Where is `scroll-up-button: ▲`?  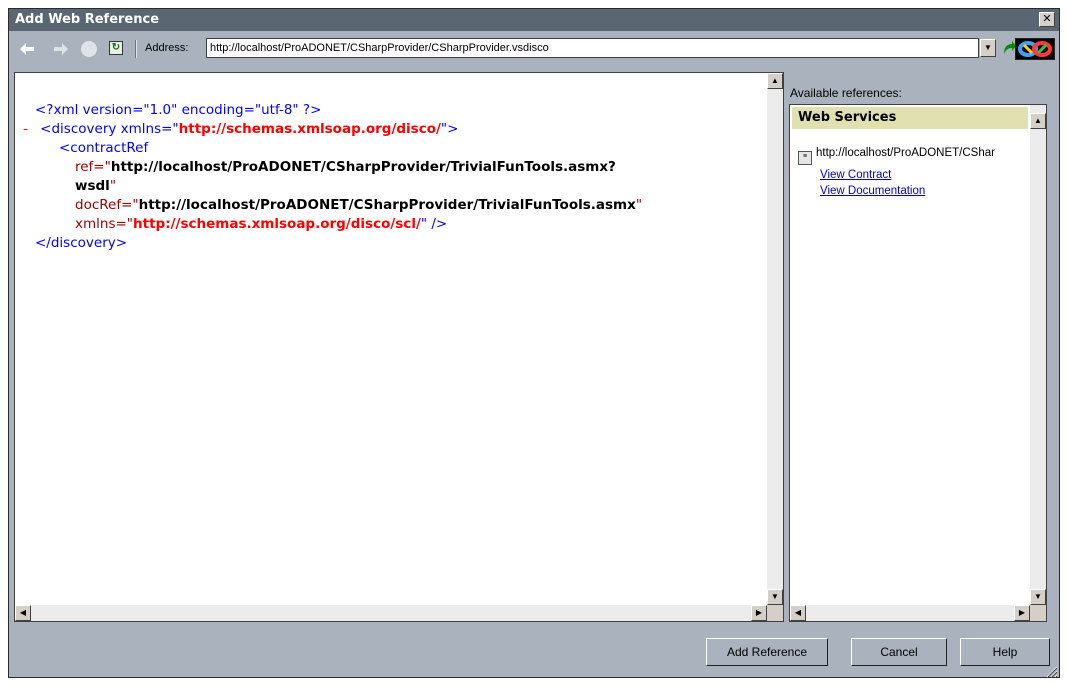
scroll-up-button: ▲ is located at coordinates (775, 81).